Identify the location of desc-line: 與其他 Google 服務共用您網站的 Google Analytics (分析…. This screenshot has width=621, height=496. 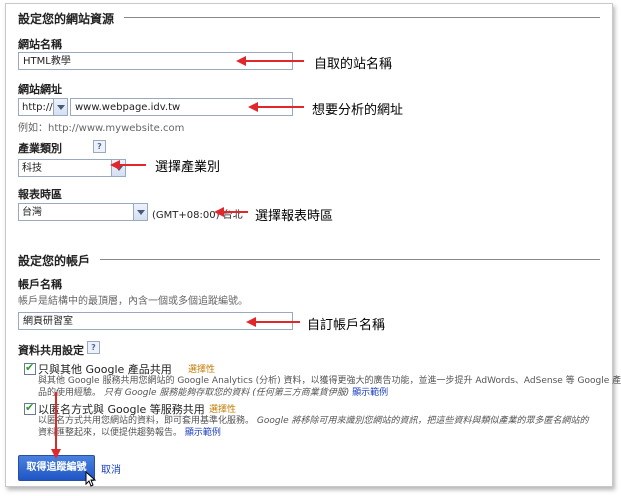
(329, 381).